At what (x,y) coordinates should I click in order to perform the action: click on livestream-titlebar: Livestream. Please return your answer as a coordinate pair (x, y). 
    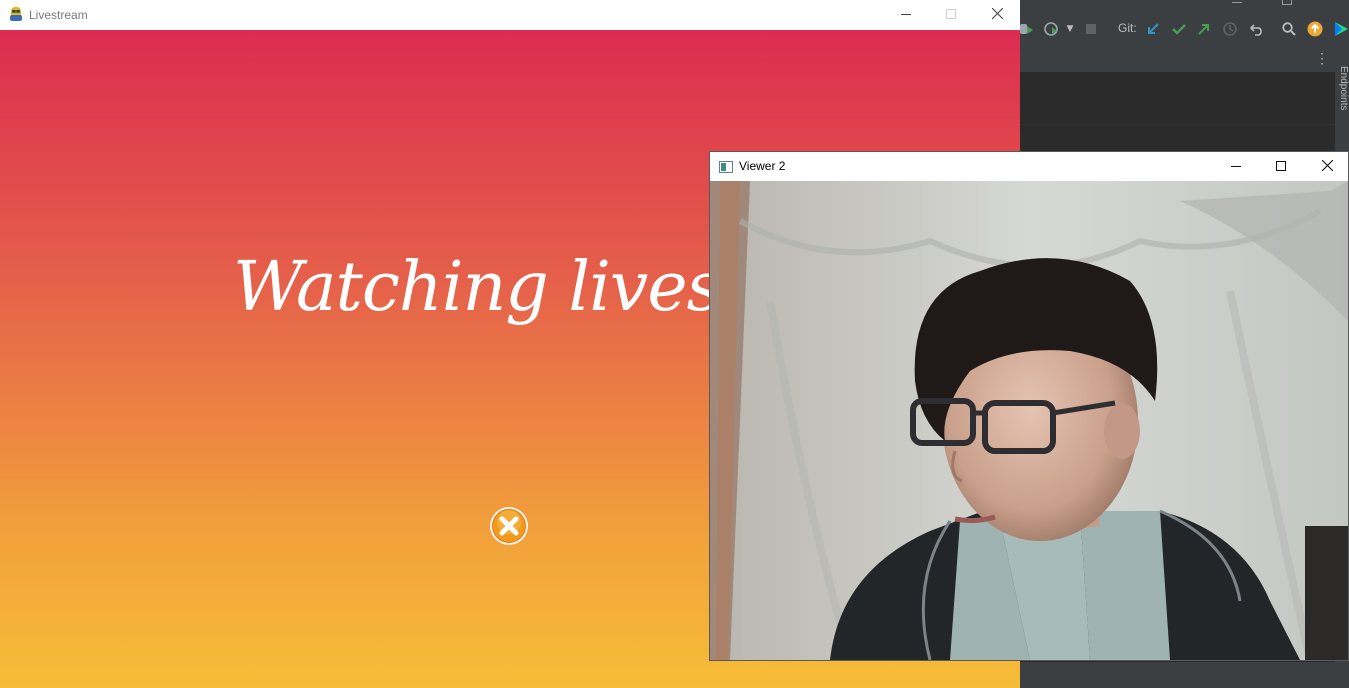
    Looking at the image, I should click on (510, 15).